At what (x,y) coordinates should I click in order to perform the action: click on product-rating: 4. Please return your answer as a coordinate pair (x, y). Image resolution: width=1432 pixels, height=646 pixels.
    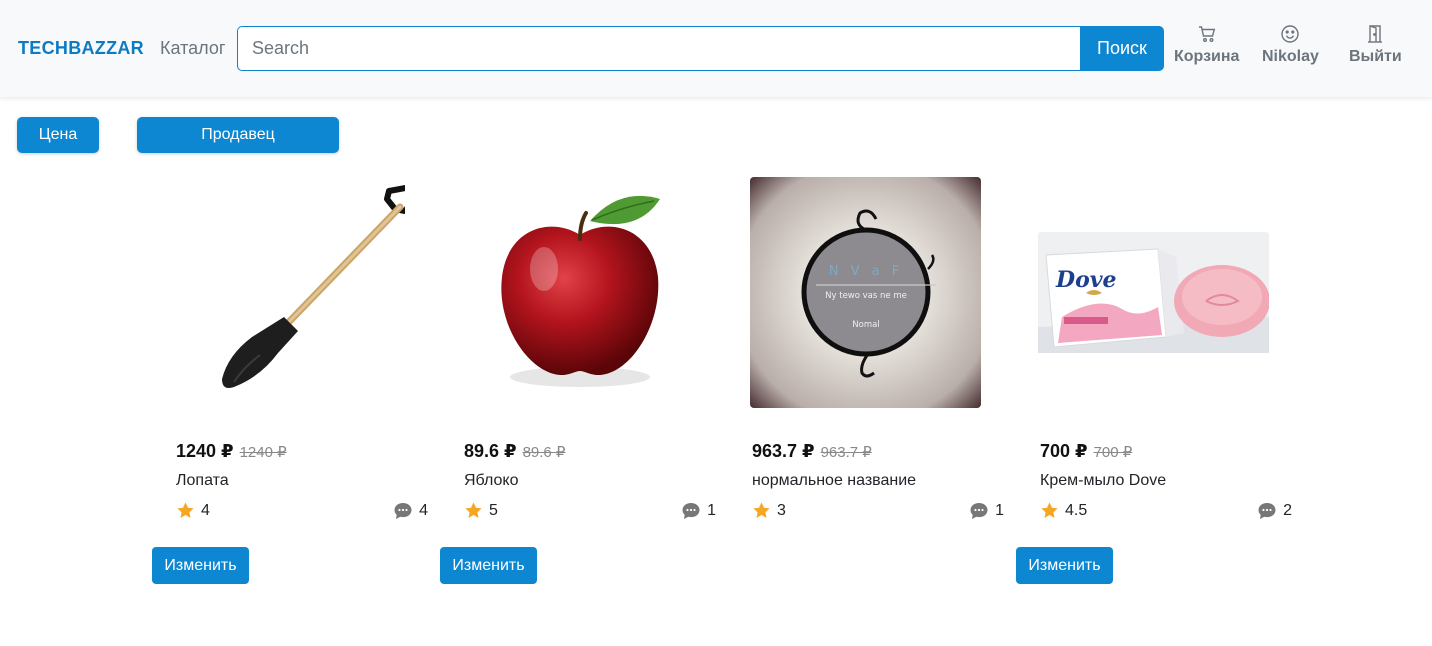
    Looking at the image, I should click on (193, 510).